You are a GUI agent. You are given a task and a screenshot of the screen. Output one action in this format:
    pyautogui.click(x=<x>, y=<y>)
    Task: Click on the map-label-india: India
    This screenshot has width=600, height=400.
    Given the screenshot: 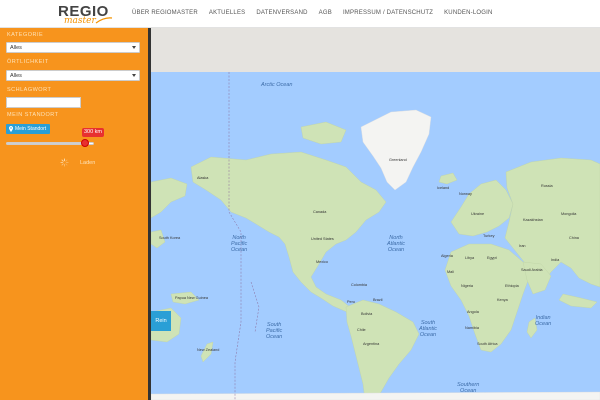 What is the action you would take?
    pyautogui.click(x=555, y=260)
    